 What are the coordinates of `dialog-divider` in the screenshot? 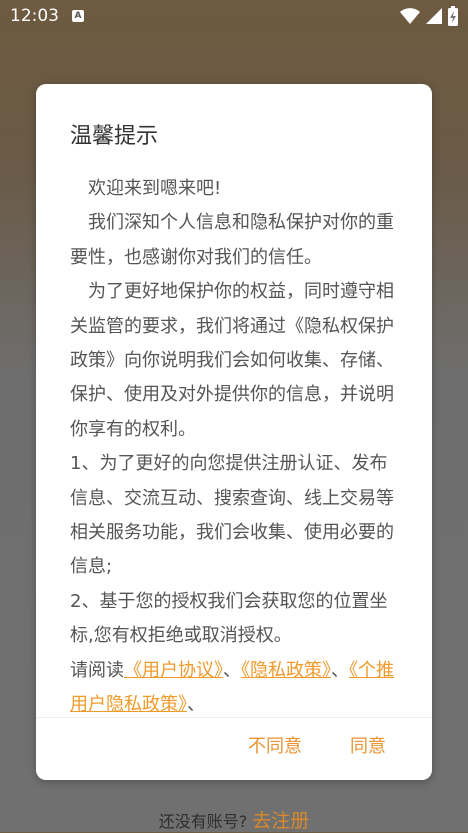 It's located at (234, 717).